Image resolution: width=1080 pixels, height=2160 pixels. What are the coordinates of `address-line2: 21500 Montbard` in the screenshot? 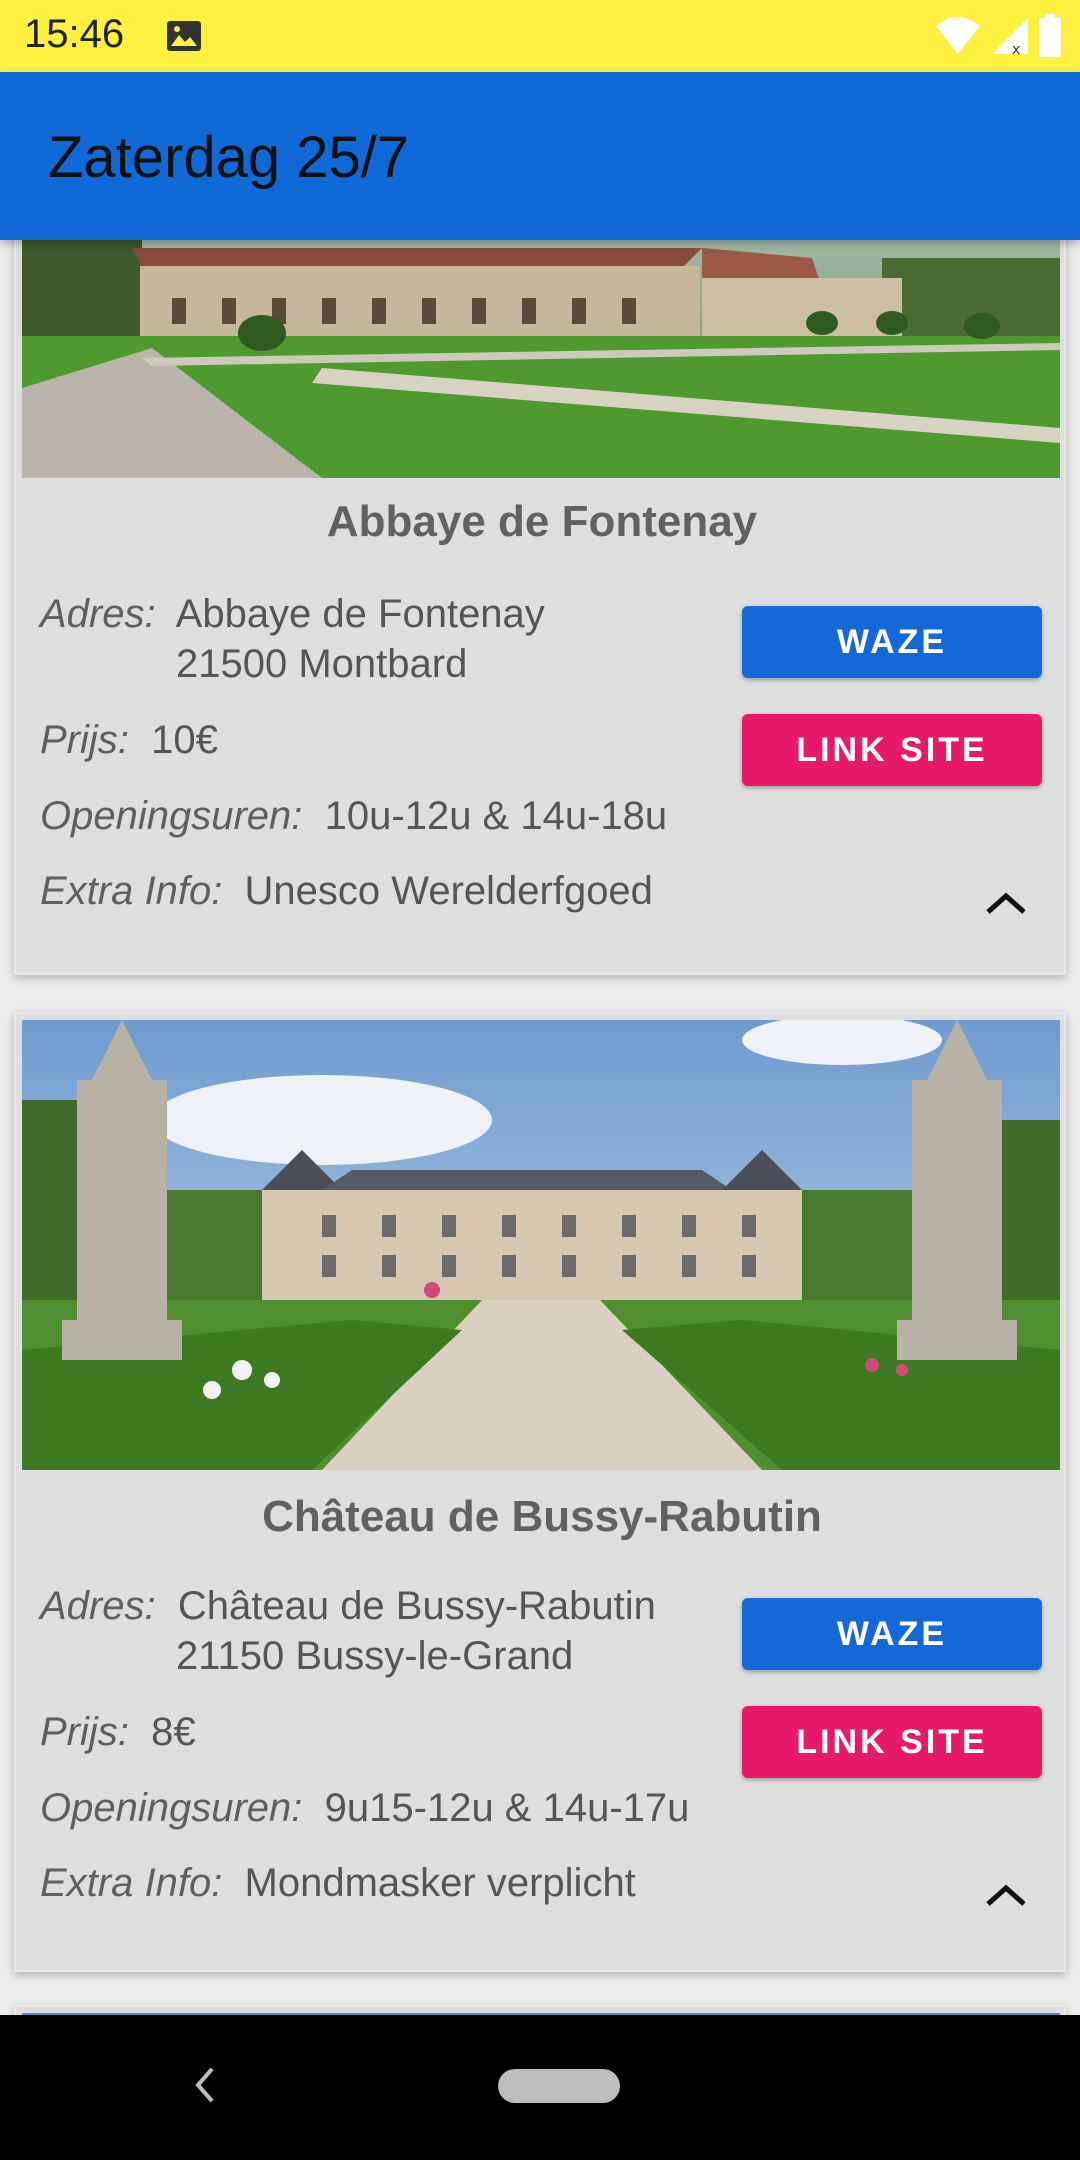 It's located at (322, 664).